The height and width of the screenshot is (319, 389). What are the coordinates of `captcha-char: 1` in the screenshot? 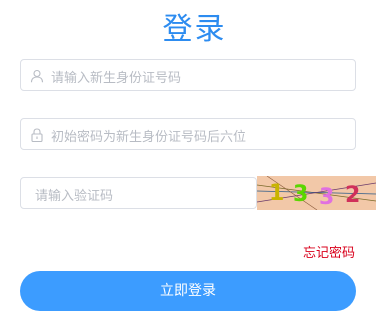 It's located at (276, 193).